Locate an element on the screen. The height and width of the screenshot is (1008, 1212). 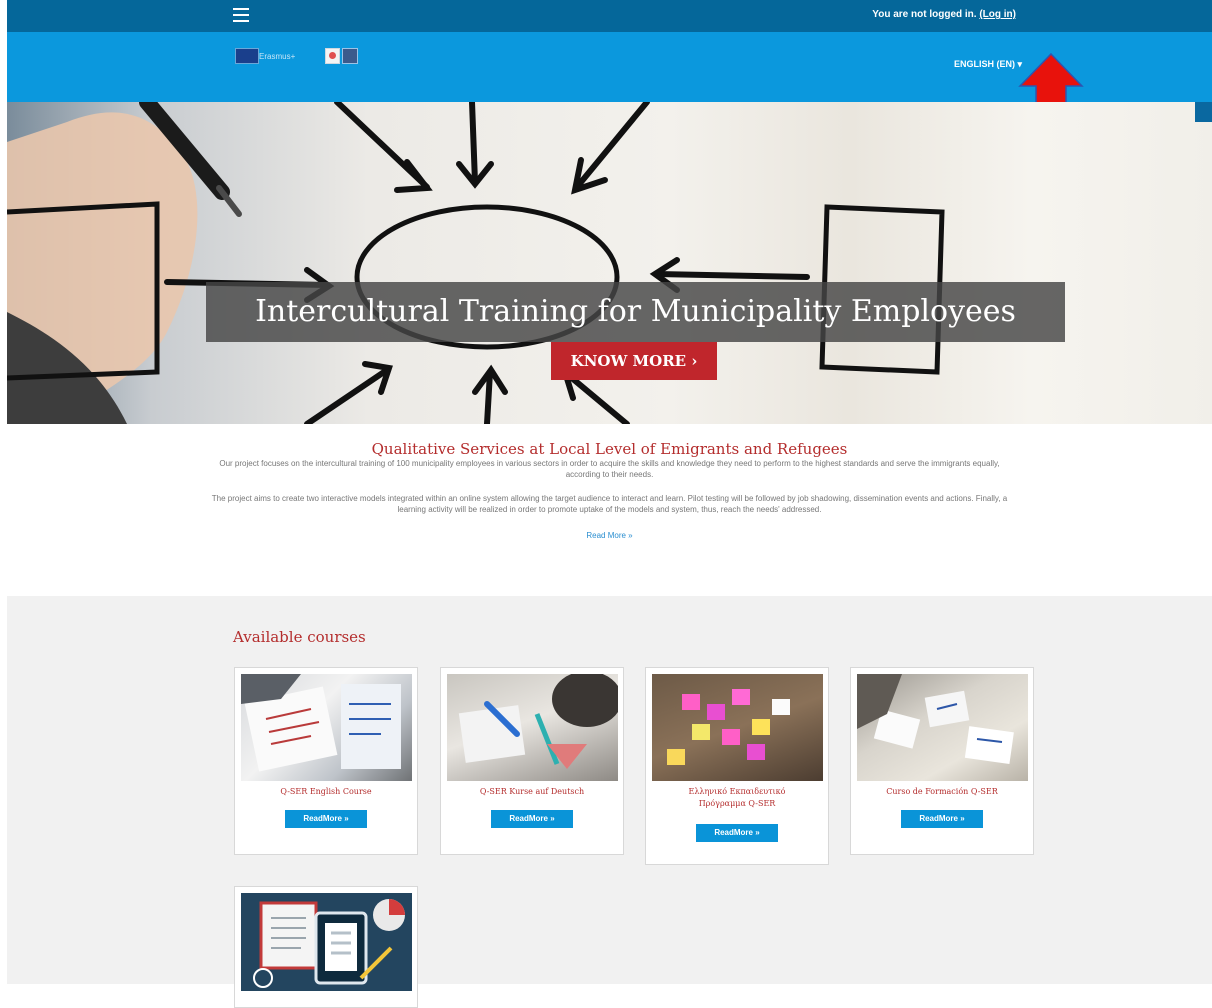
courses-heading: Available courses is located at coordinates (299, 637).